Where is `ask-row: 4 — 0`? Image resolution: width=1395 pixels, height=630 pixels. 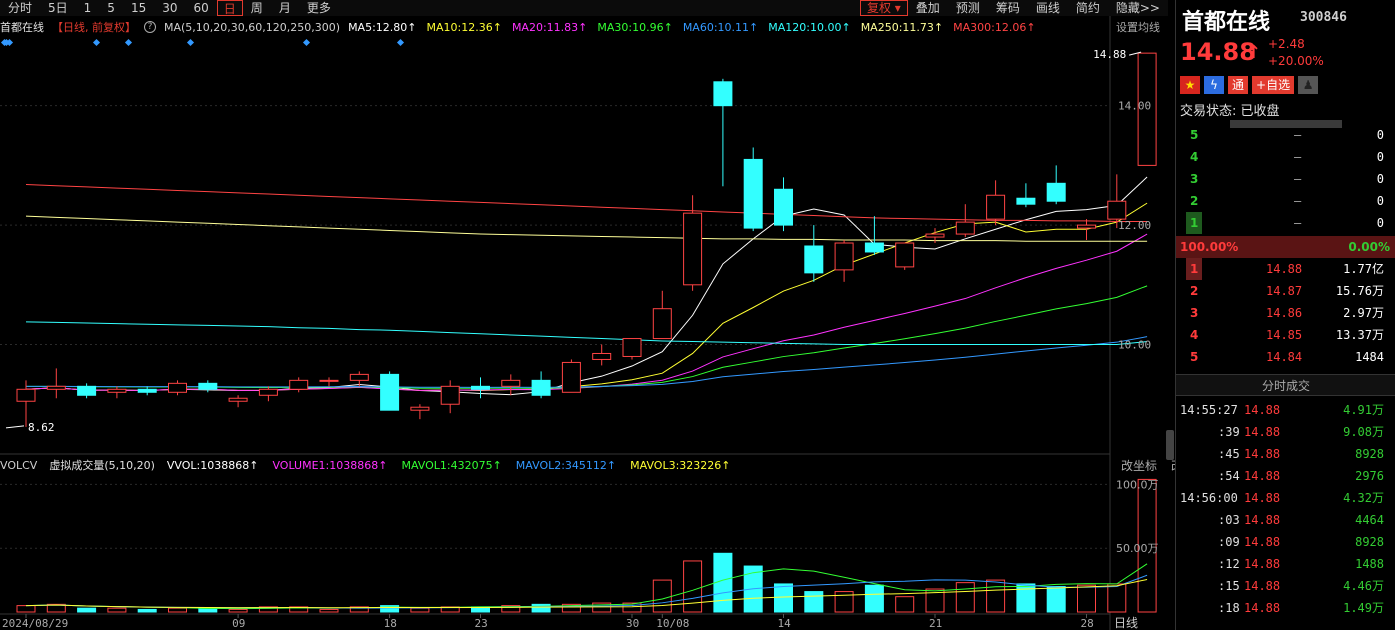 ask-row: 4 — 0 is located at coordinates (1285, 157).